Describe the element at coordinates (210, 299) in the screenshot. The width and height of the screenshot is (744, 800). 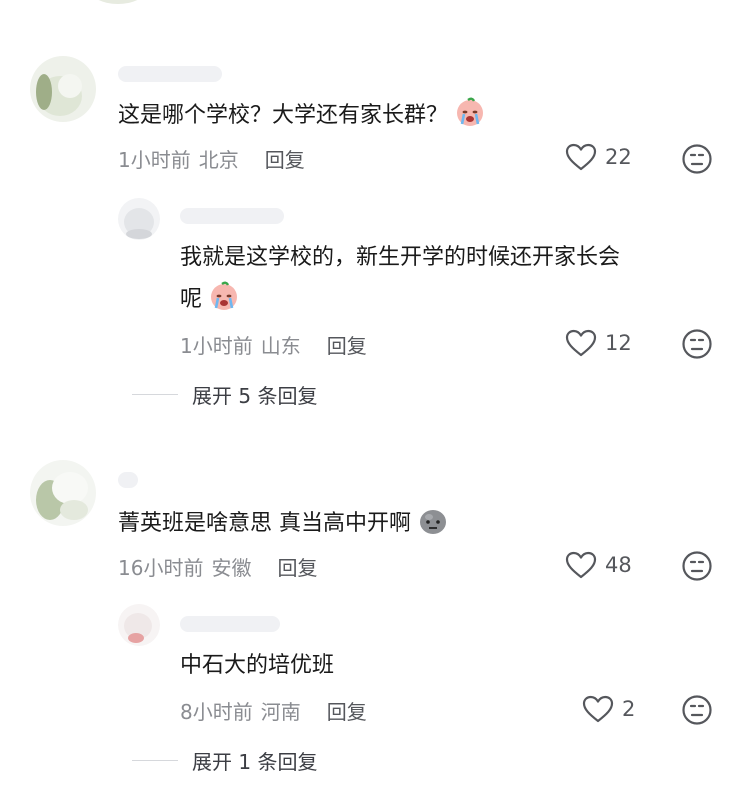
I see `reply-text-line2: 呢` at that location.